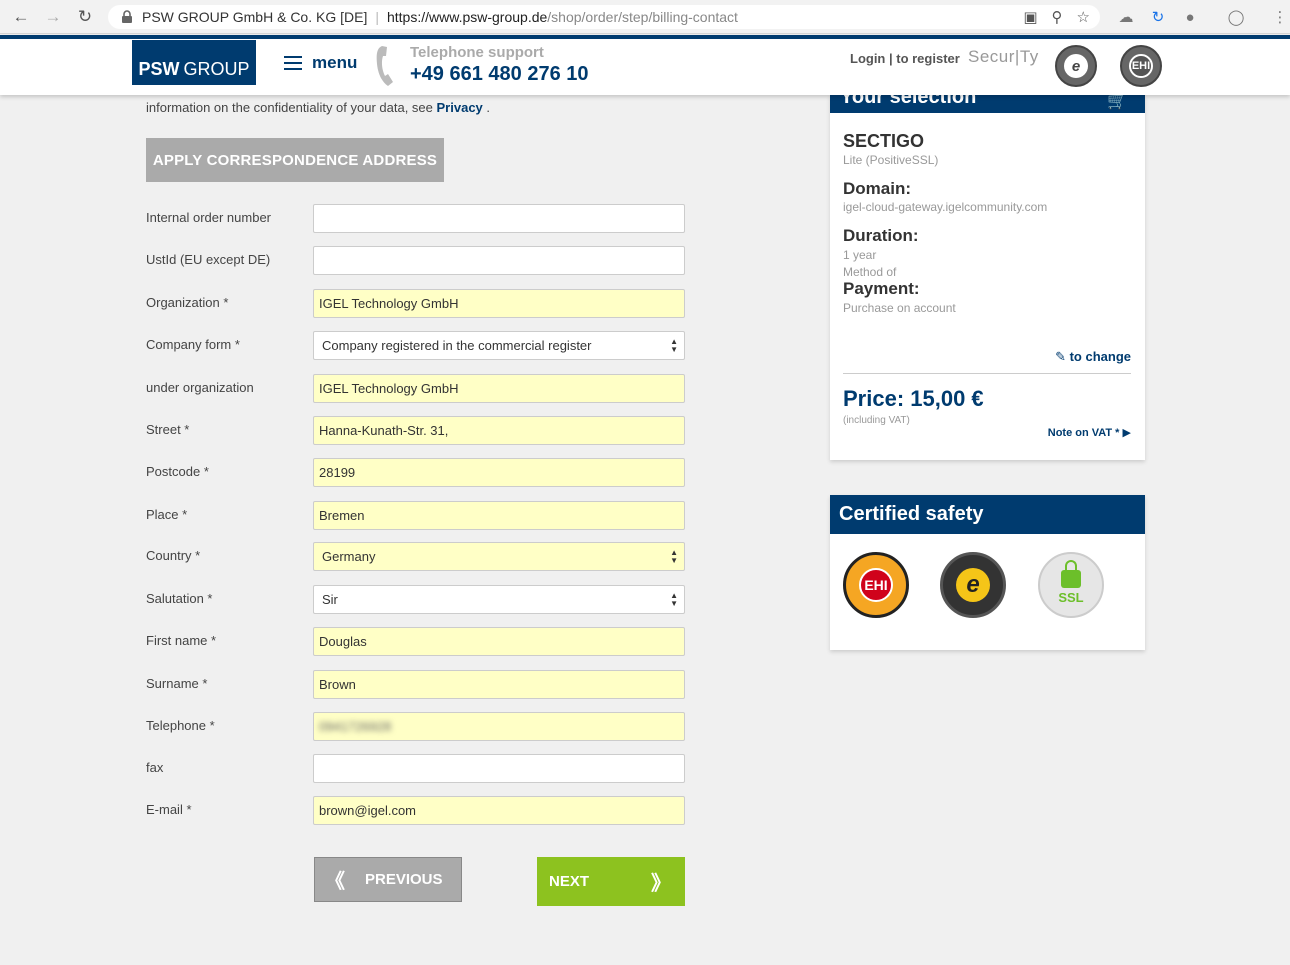  I want to click on privacy-suffix: ., so click(486, 107).